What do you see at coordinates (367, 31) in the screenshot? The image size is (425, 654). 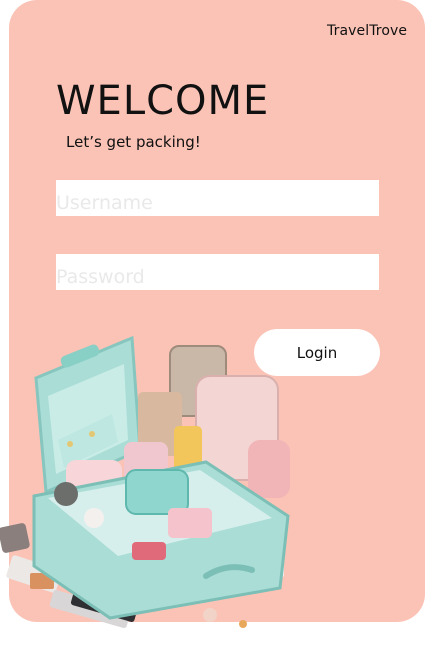 I see `brand-logo: TravelTrove` at bounding box center [367, 31].